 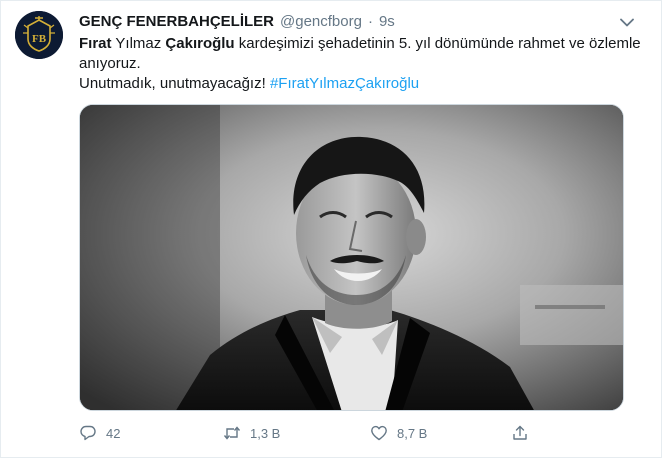 I want to click on avatar: FB, so click(x=39, y=35).